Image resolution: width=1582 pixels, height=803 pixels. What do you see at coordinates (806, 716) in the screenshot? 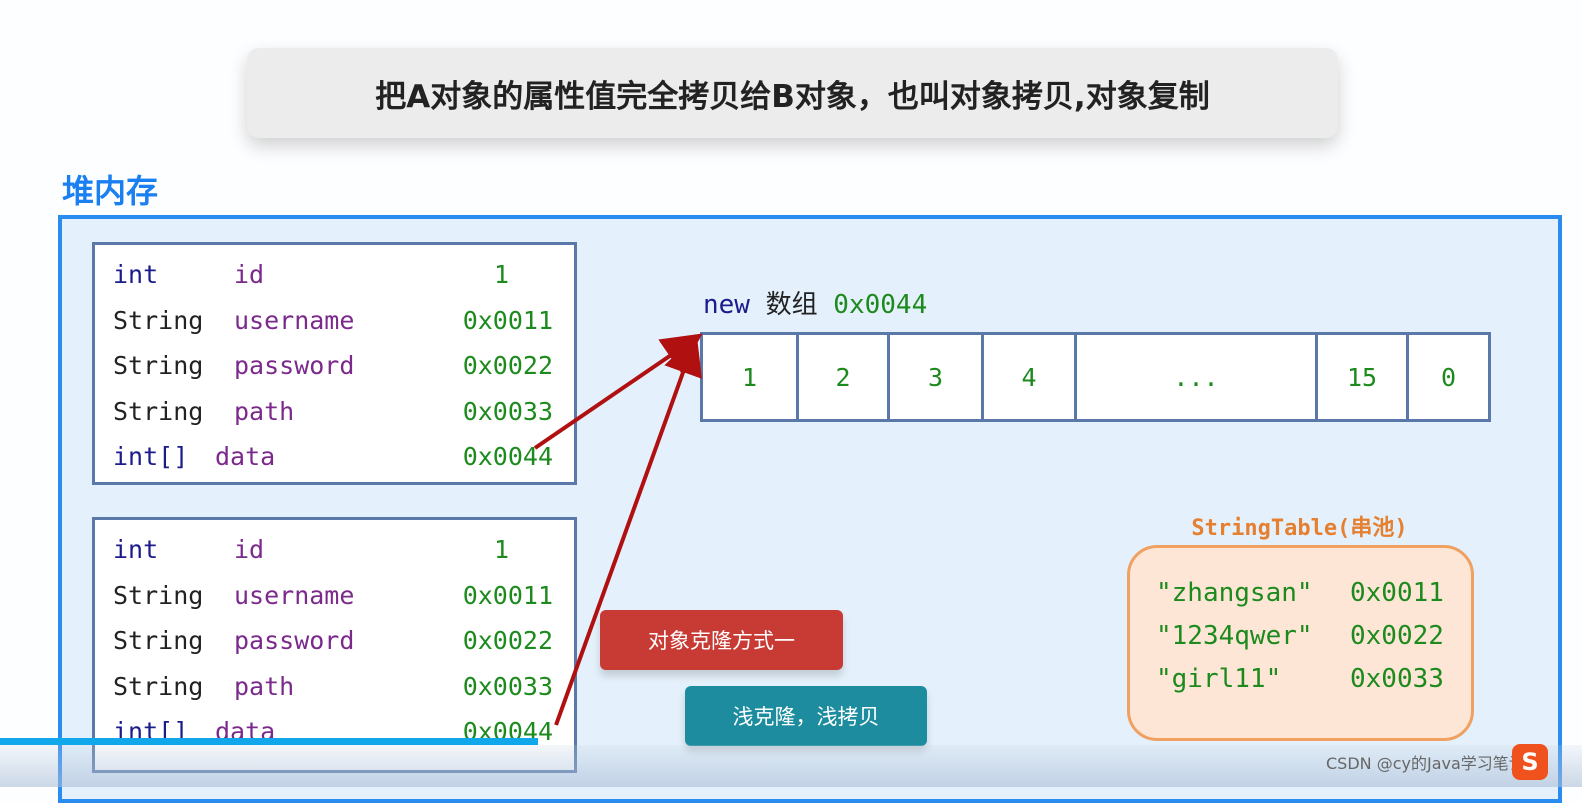
I see `shallow-clone-button: 浅克隆，浅拷贝` at bounding box center [806, 716].